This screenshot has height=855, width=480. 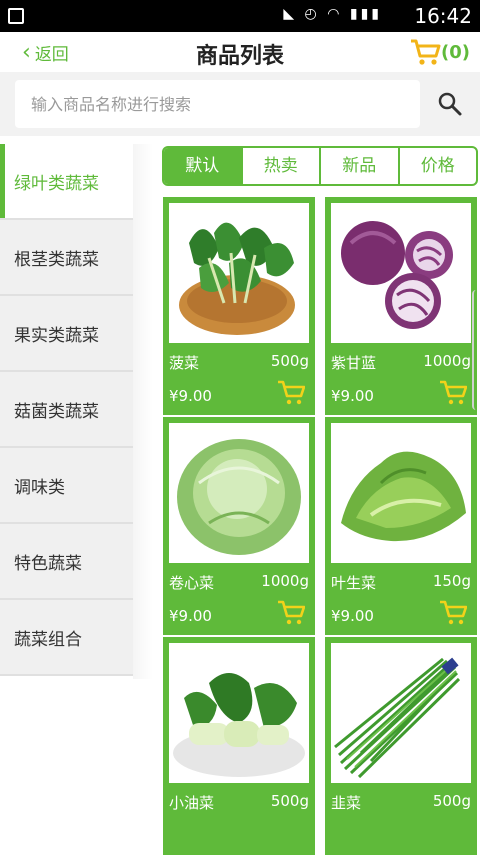 I want to click on sidebar-item-label: 特色蔬菜, so click(x=48, y=563).